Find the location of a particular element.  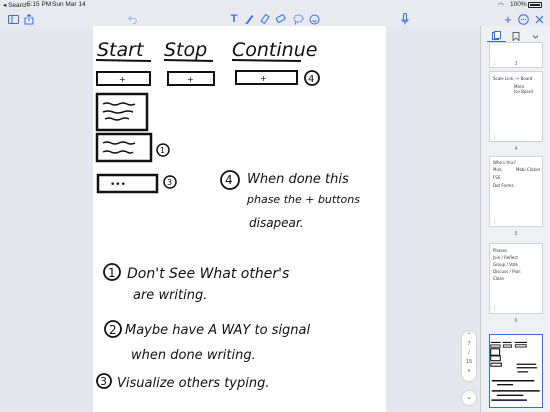

start-plus: + is located at coordinates (122, 79).